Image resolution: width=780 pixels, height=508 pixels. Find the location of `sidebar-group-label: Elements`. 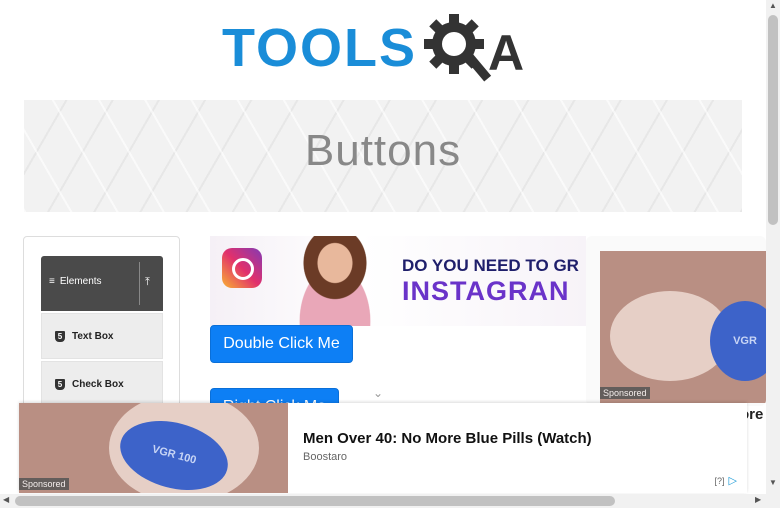

sidebar-group-label: Elements is located at coordinates (80, 281).